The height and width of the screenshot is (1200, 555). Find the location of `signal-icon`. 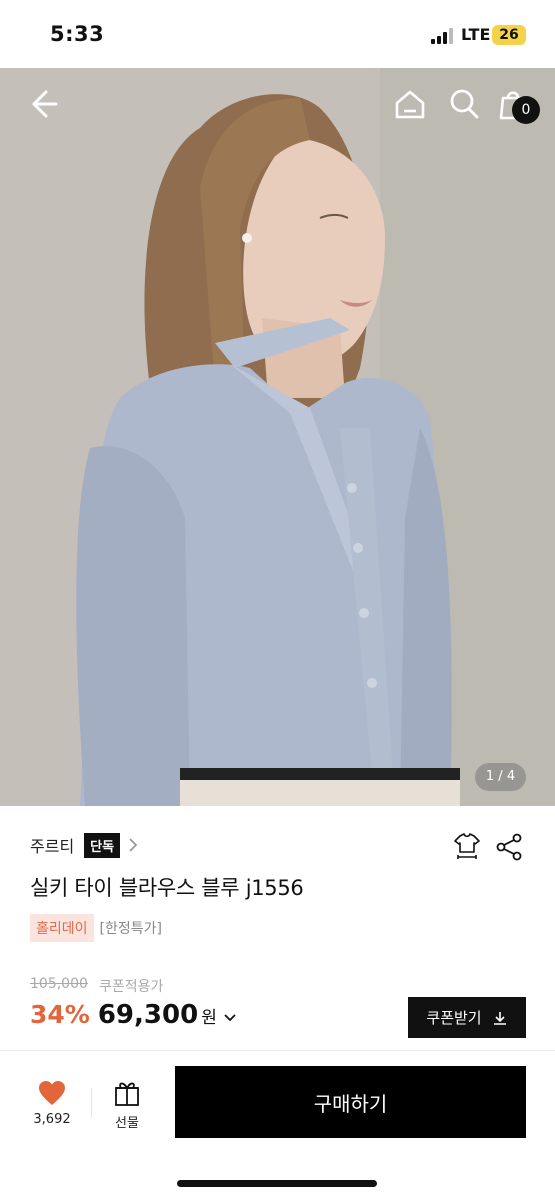

signal-icon is located at coordinates (443, 36).